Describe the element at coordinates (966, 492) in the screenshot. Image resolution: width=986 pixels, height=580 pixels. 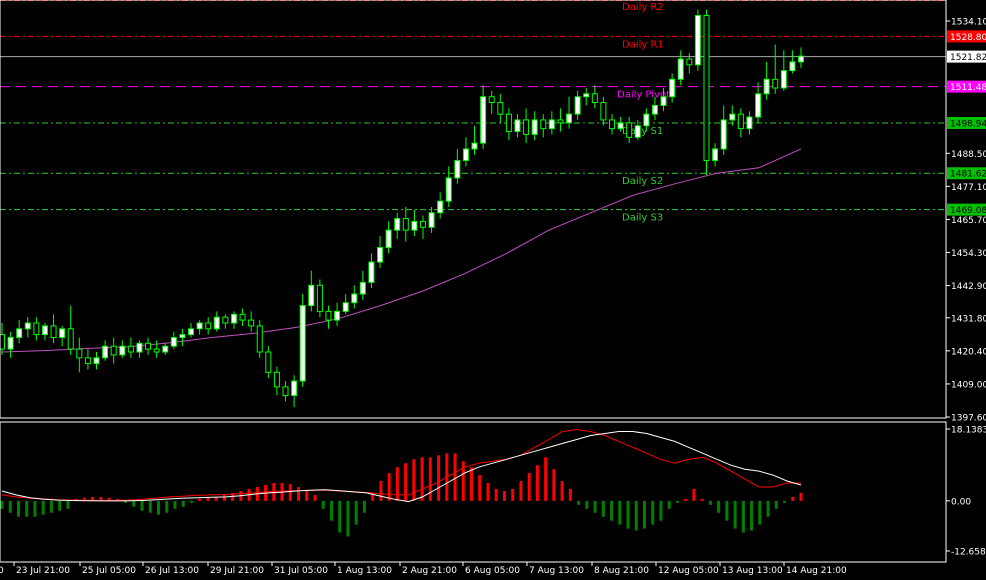
I see `oscillator-axis: 18.1383 0.00 -12.6583` at that location.